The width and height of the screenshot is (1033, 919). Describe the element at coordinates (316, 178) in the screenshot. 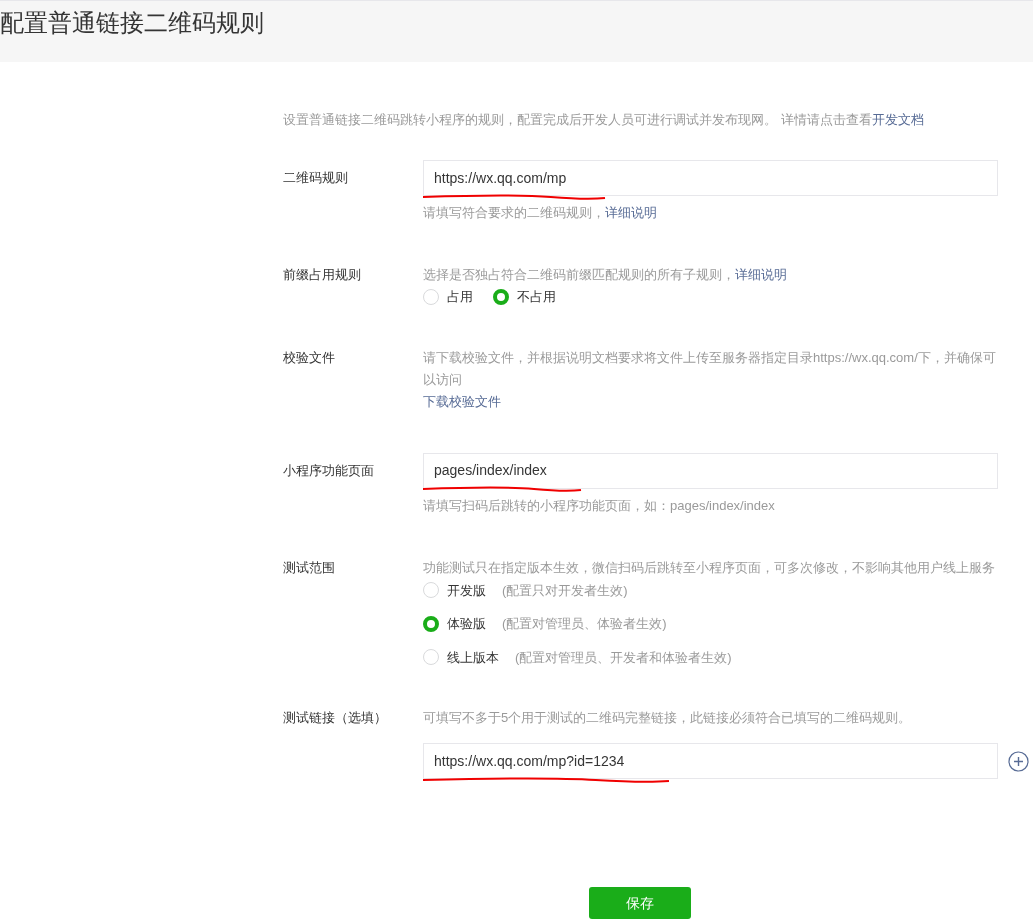

I see `field-label: 二维码规则` at that location.